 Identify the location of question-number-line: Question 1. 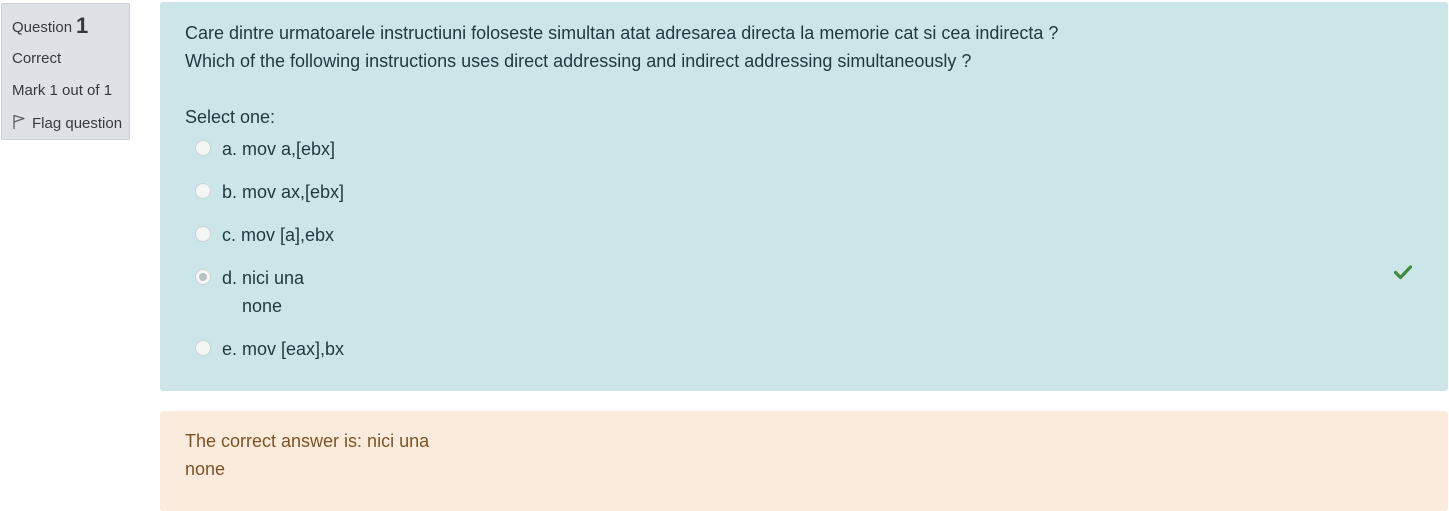
(50, 27).